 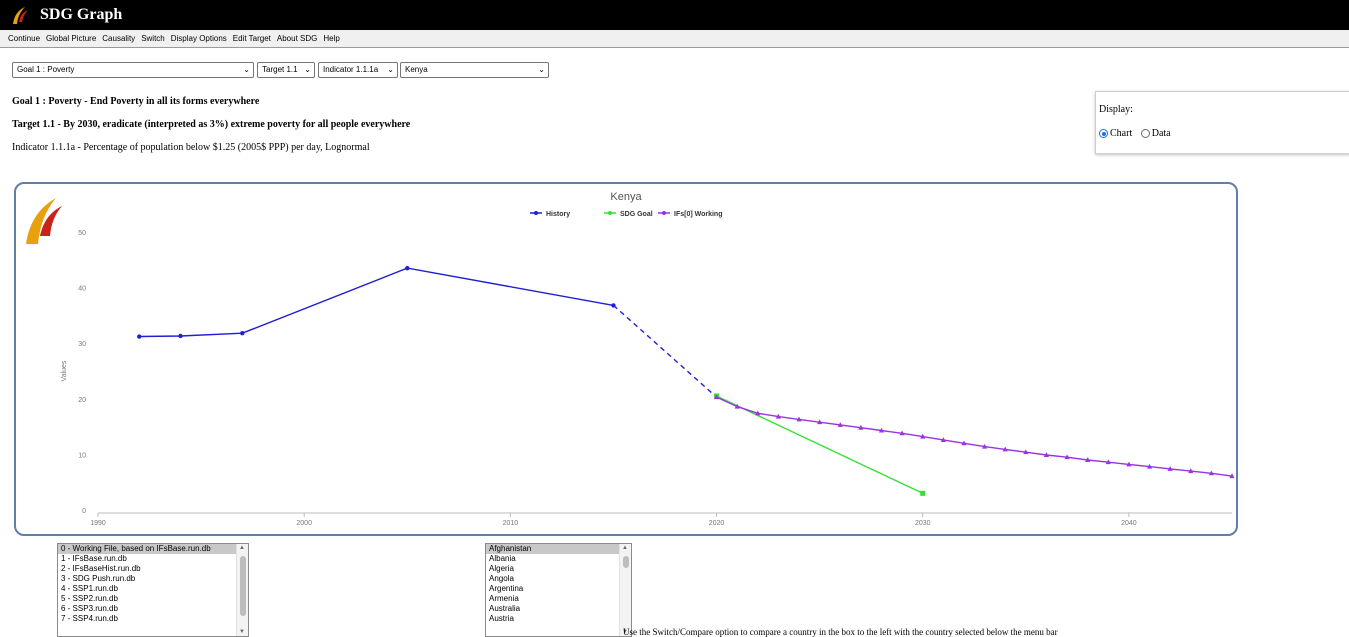 What do you see at coordinates (511, 523) in the screenshot?
I see `x-tick-label: 2010` at bounding box center [511, 523].